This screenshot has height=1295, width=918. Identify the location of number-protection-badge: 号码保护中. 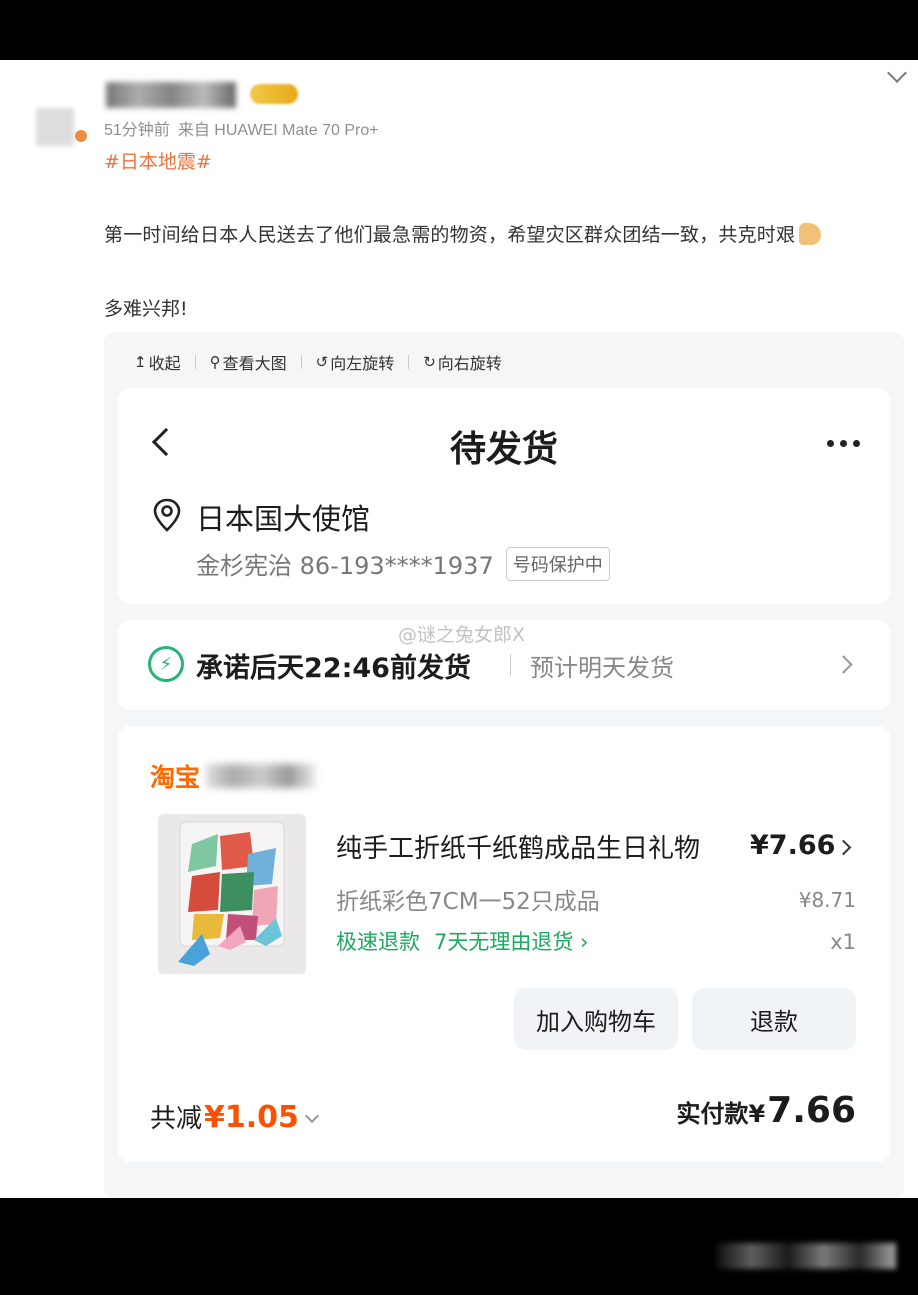
(557, 563).